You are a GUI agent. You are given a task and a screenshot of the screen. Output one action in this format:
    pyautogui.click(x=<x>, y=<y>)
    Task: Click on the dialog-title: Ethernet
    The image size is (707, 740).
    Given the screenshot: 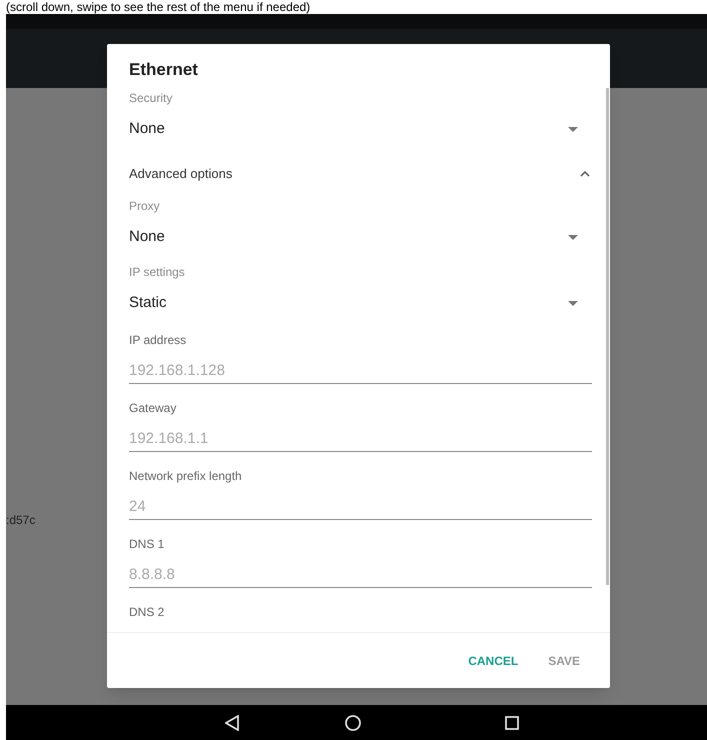 What is the action you would take?
    pyautogui.click(x=164, y=70)
    